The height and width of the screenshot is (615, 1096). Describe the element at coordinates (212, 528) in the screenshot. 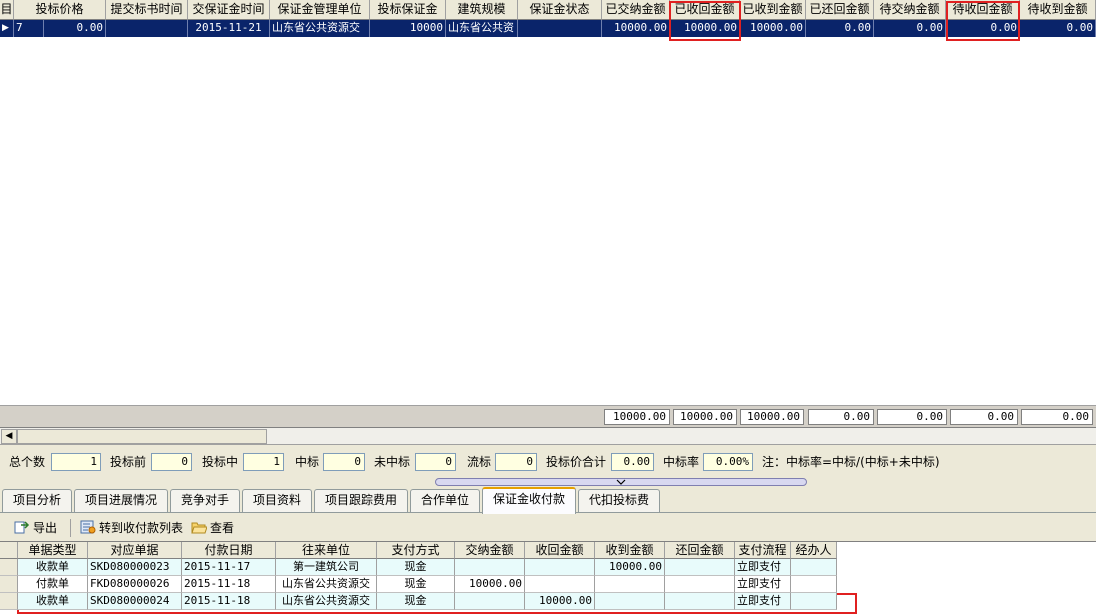

I see `view-button: 查看` at that location.